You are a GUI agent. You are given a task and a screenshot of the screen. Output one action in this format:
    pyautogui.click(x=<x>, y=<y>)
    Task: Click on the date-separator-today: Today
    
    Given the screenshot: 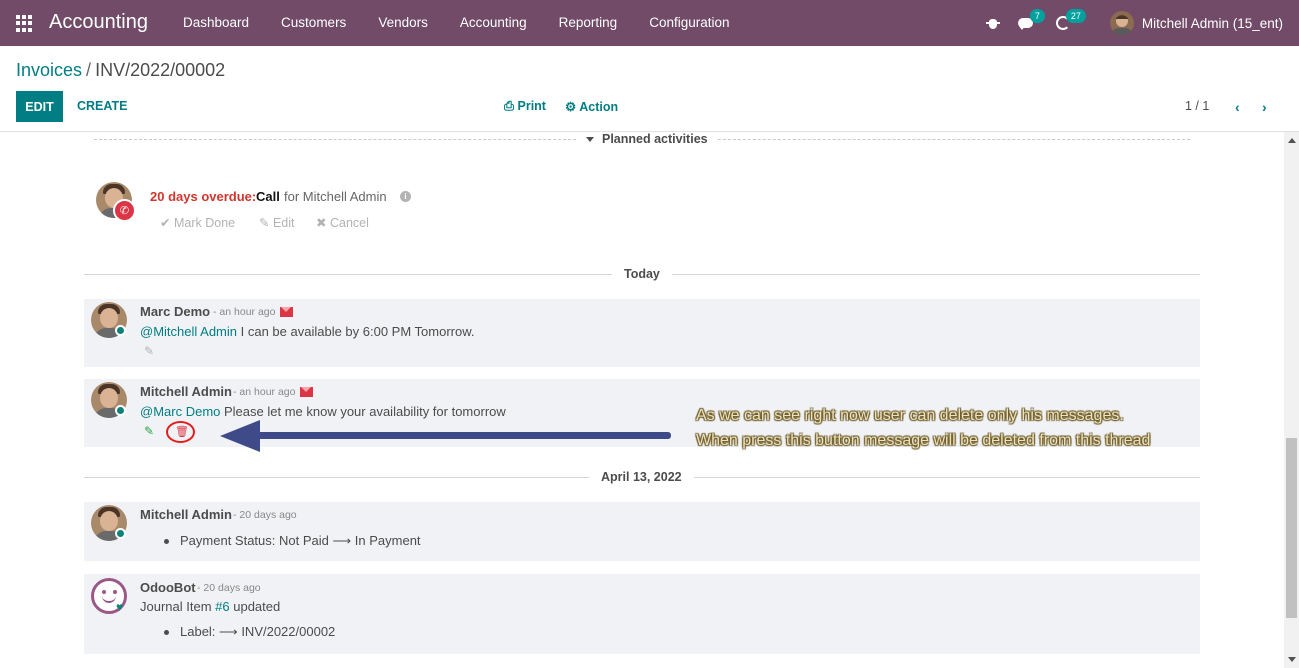 What is the action you would take?
    pyautogui.click(x=642, y=274)
    